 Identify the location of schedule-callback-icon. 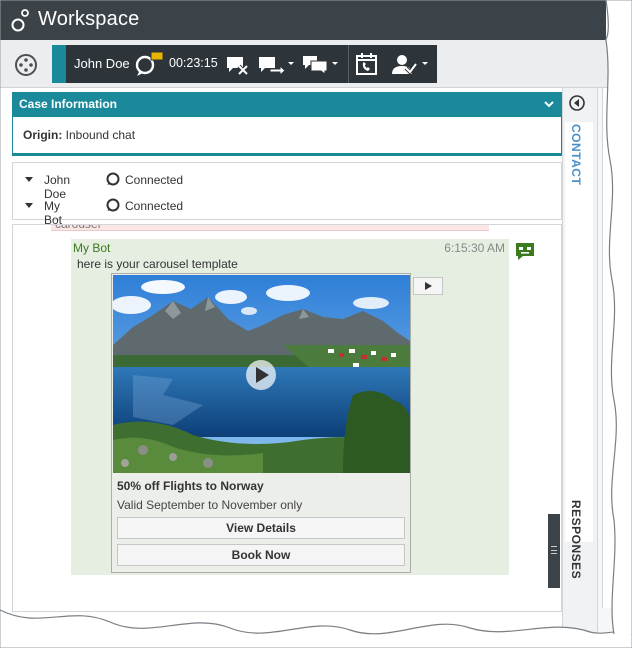
(367, 64).